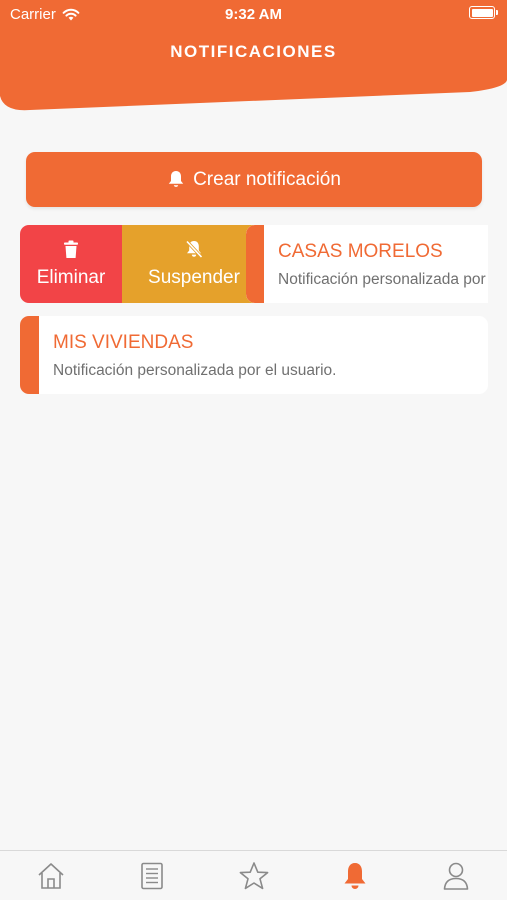 This screenshot has height=900, width=507. I want to click on delete-label: Eliminar, so click(71, 277).